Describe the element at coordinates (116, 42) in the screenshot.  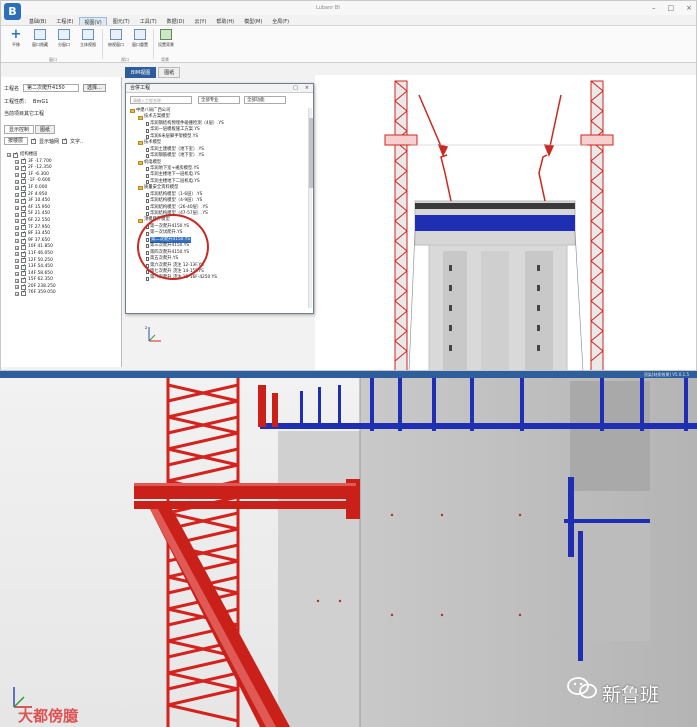
I see `top-view-button: 俯视窗口` at that location.